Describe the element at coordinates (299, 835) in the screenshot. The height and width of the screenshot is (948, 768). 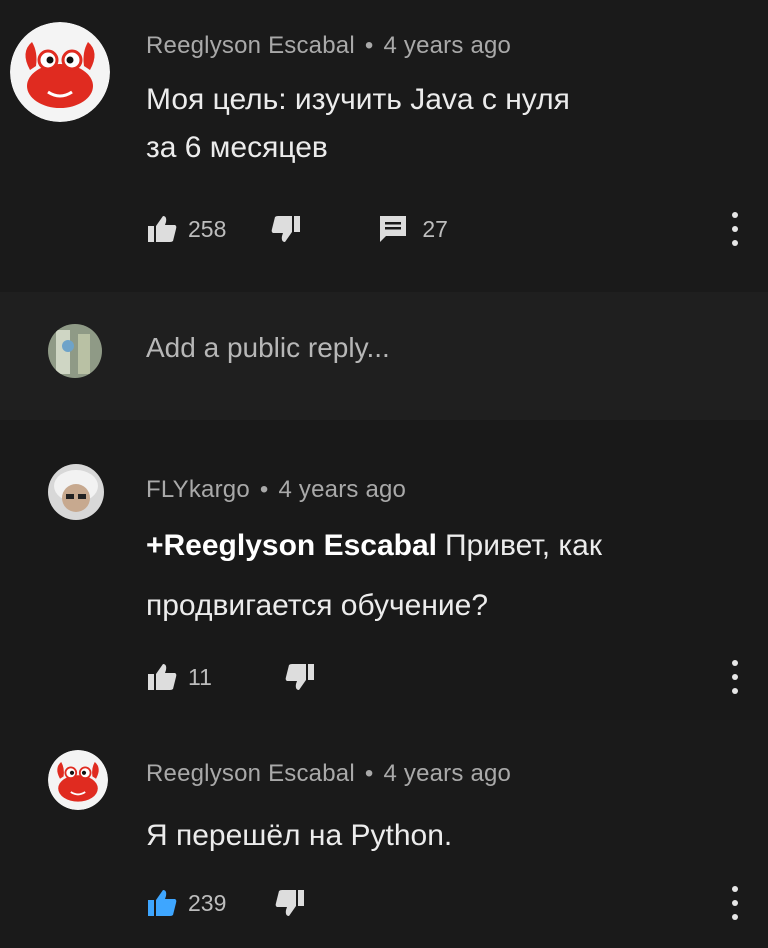
I see `comment-text-line: Я перешёл на Python.` at that location.